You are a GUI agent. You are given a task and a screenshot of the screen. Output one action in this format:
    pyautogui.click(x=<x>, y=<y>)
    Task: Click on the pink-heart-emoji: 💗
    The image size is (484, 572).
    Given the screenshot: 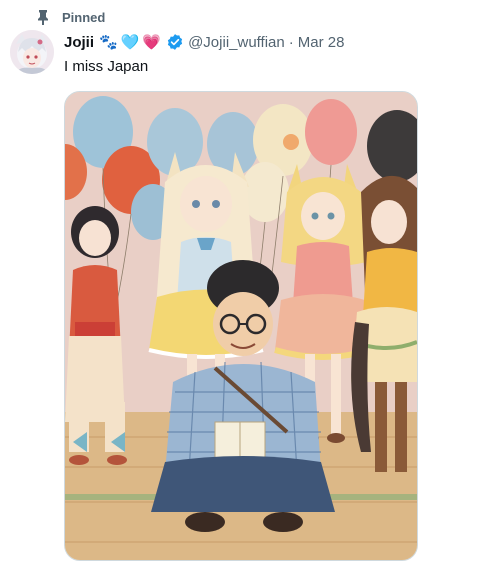 What is the action you would take?
    pyautogui.click(x=152, y=42)
    